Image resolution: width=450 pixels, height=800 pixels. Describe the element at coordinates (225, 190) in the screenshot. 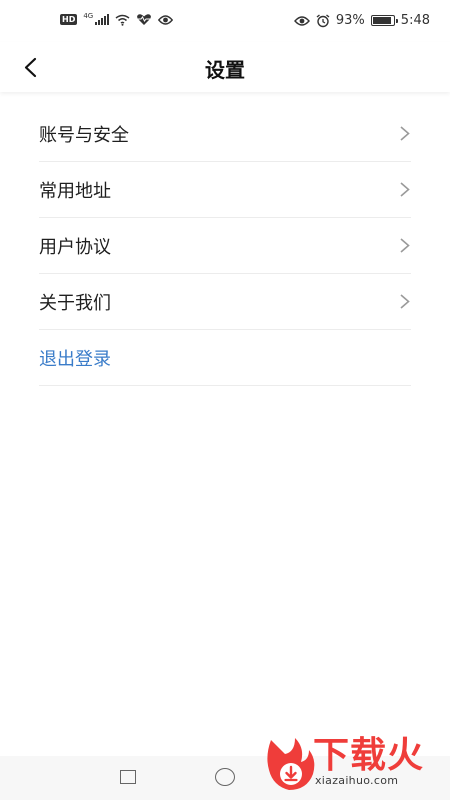

I see `settings-item-common-address: 常用地址` at that location.